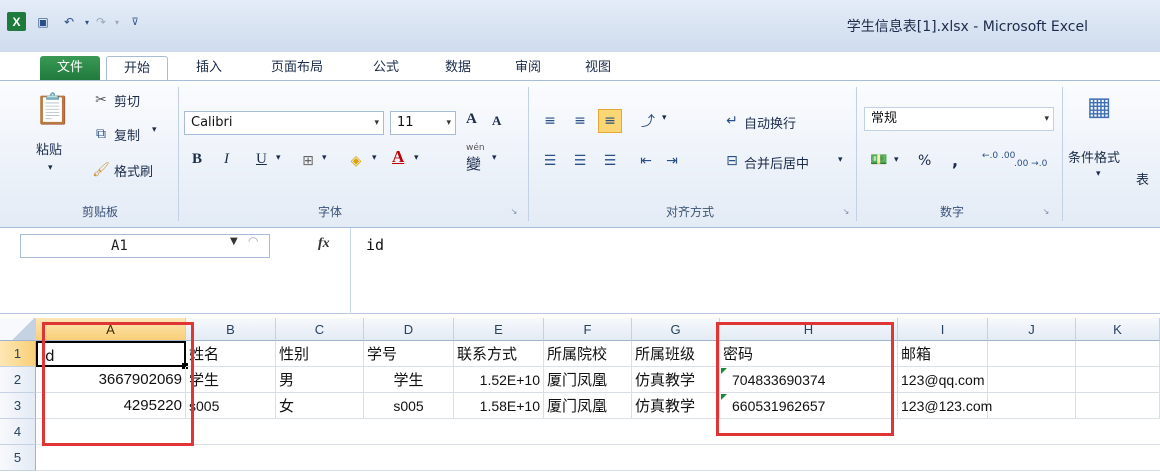 Image resolution: width=1160 pixels, height=472 pixels. I want to click on fill-color-icon: ◈, so click(356, 161).